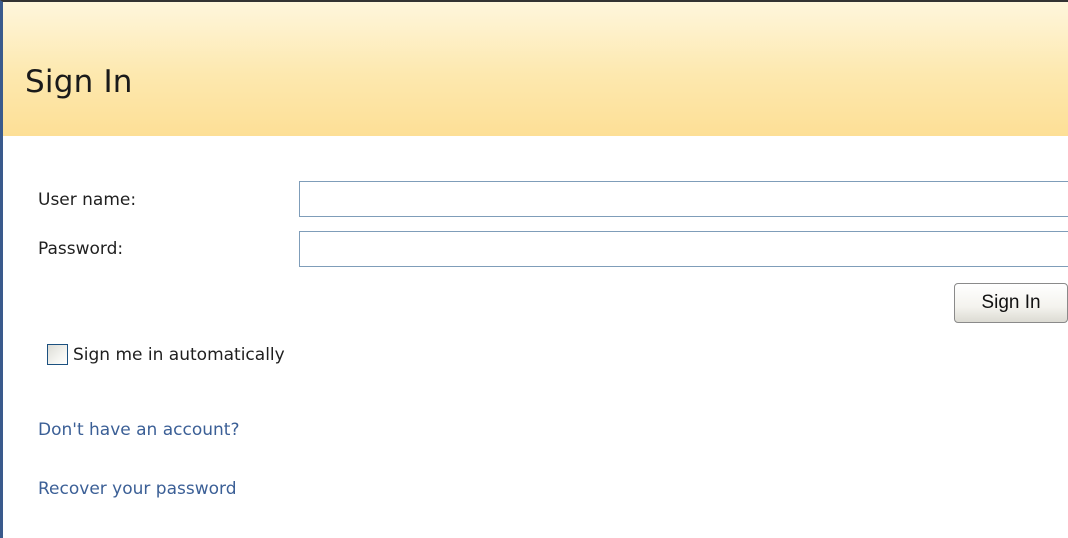 This screenshot has width=1068, height=538. Describe the element at coordinates (81, 249) in the screenshot. I see `password-label: Password:` at that location.